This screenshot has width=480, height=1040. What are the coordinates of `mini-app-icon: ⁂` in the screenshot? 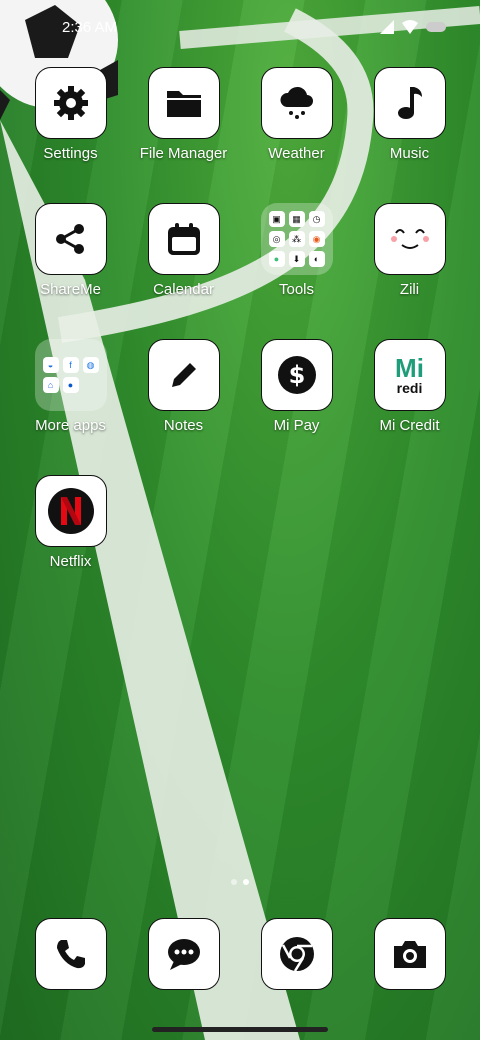 It's located at (296, 239).